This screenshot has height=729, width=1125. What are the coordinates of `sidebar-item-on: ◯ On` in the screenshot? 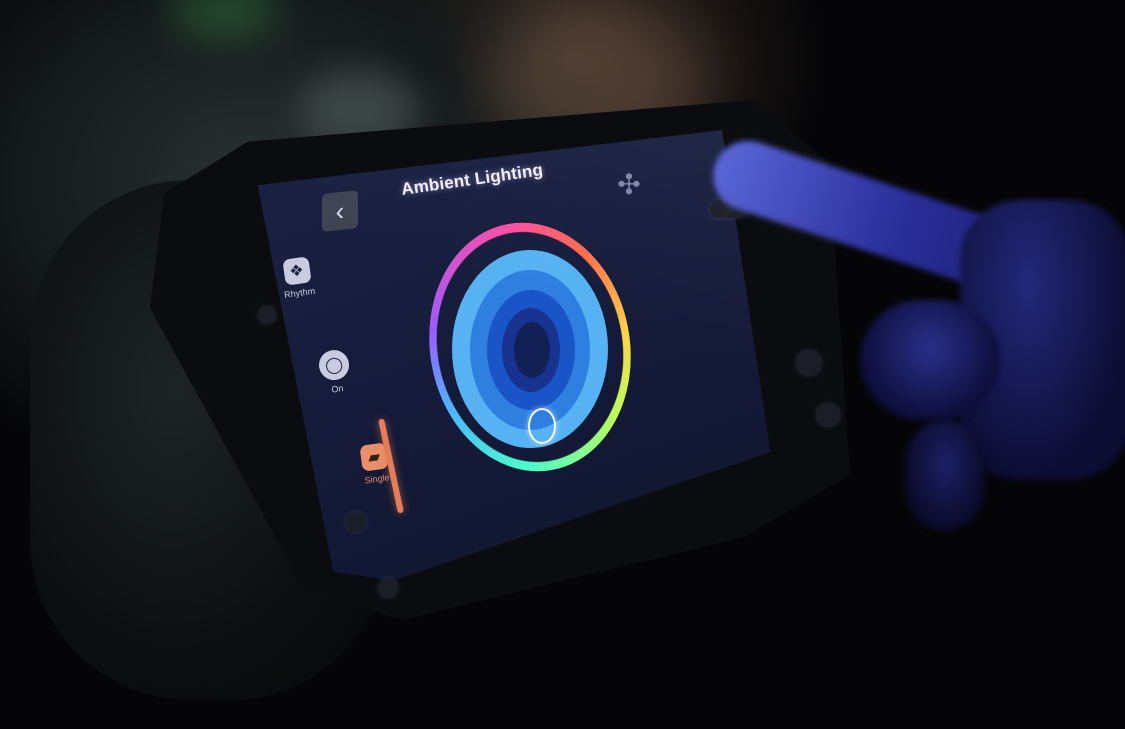 It's located at (335, 372).